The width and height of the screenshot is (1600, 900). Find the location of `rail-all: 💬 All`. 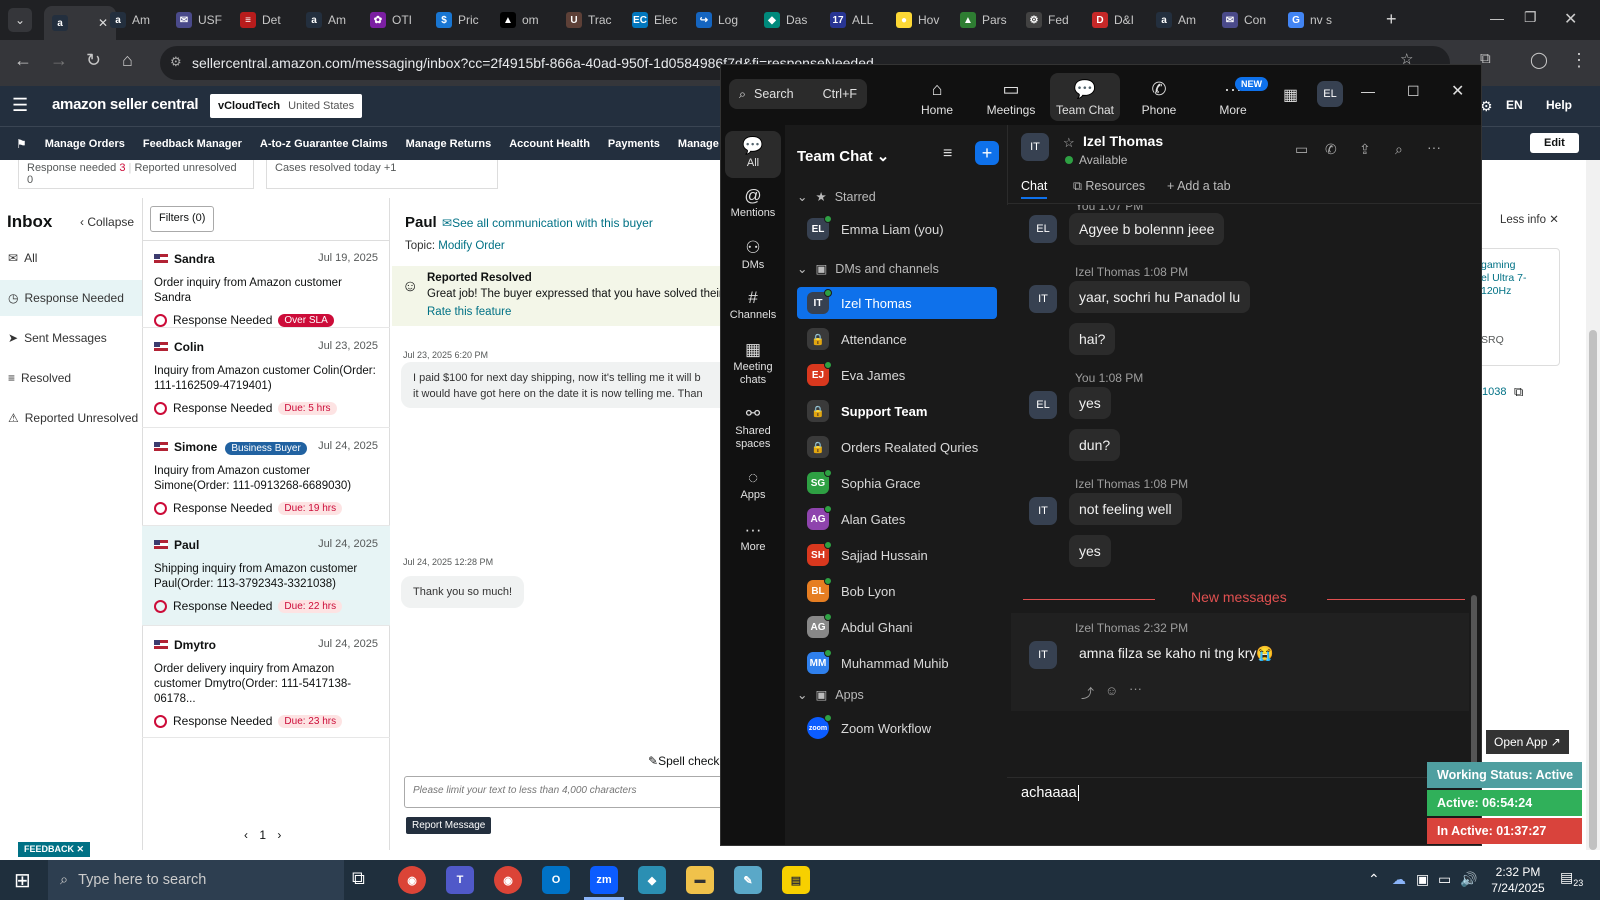

rail-all: 💬 All is located at coordinates (753, 154).